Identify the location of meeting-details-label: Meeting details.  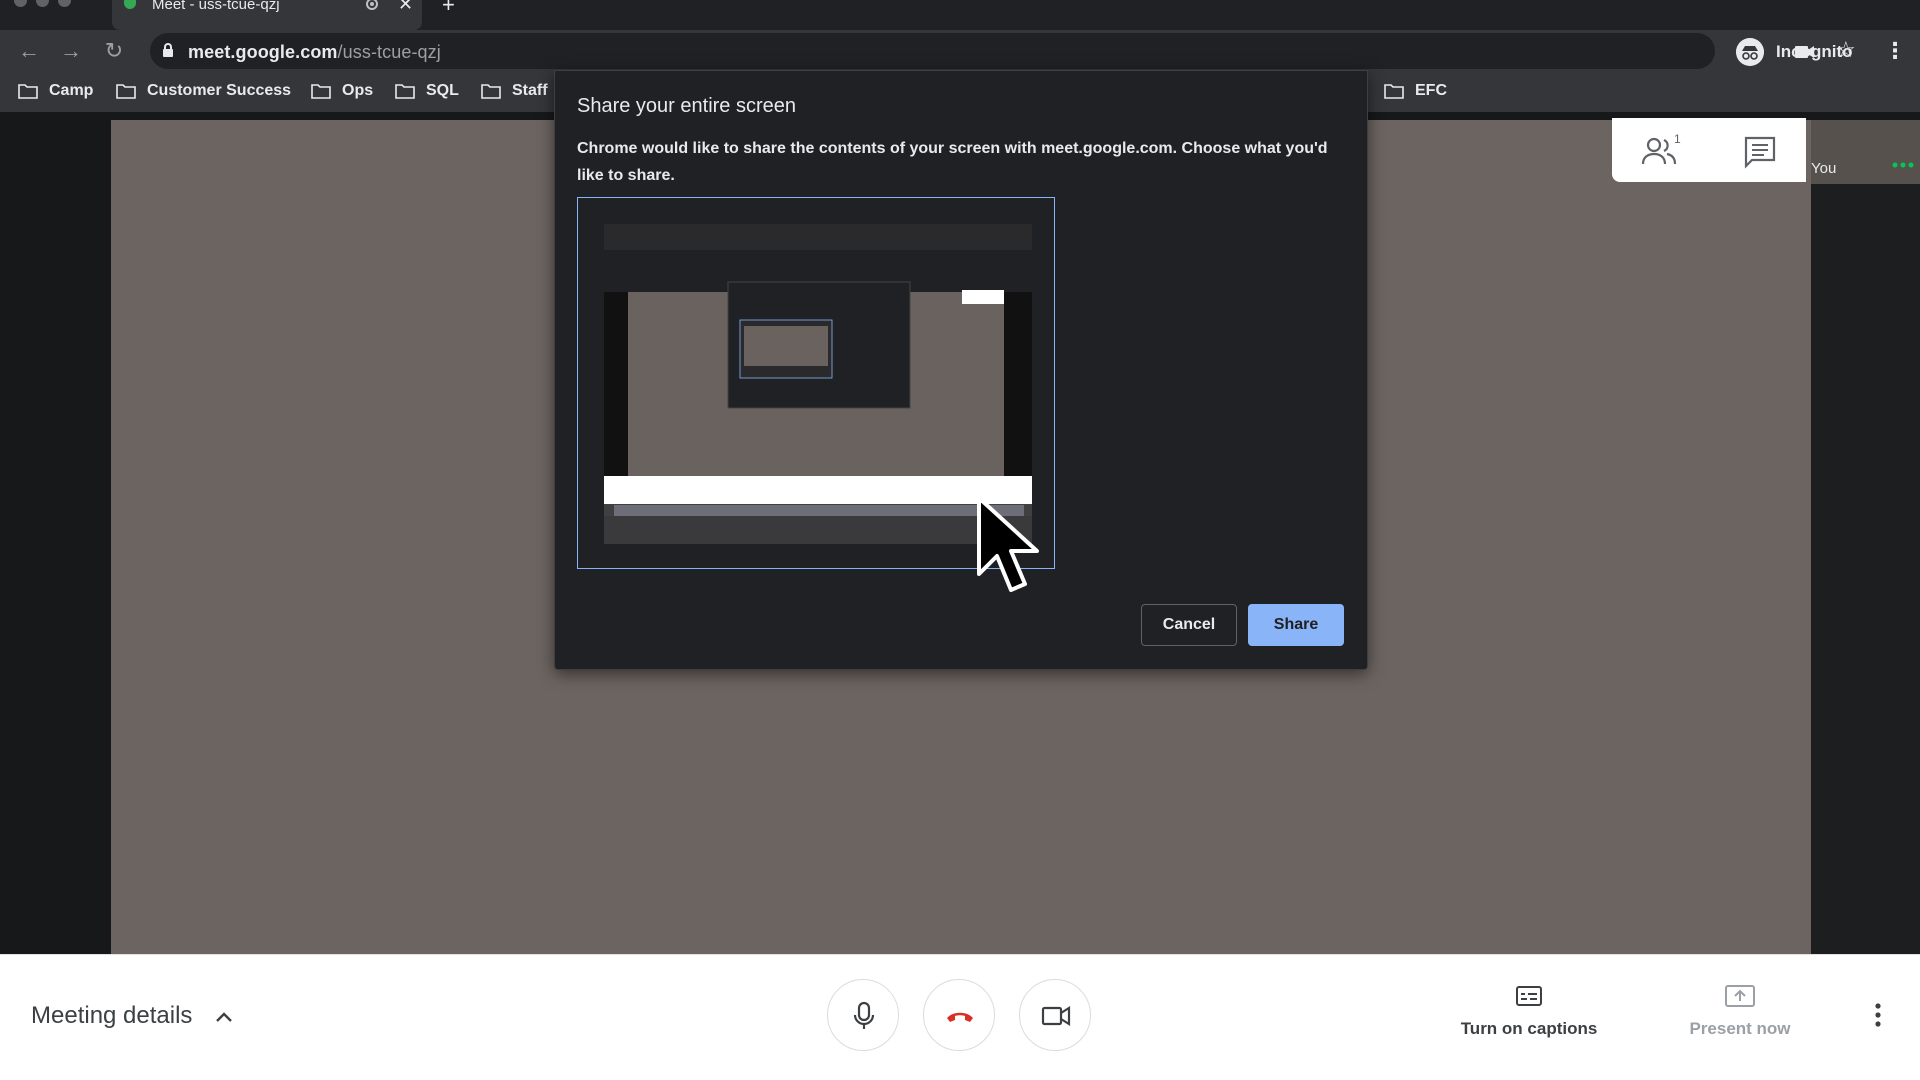
(112, 1015).